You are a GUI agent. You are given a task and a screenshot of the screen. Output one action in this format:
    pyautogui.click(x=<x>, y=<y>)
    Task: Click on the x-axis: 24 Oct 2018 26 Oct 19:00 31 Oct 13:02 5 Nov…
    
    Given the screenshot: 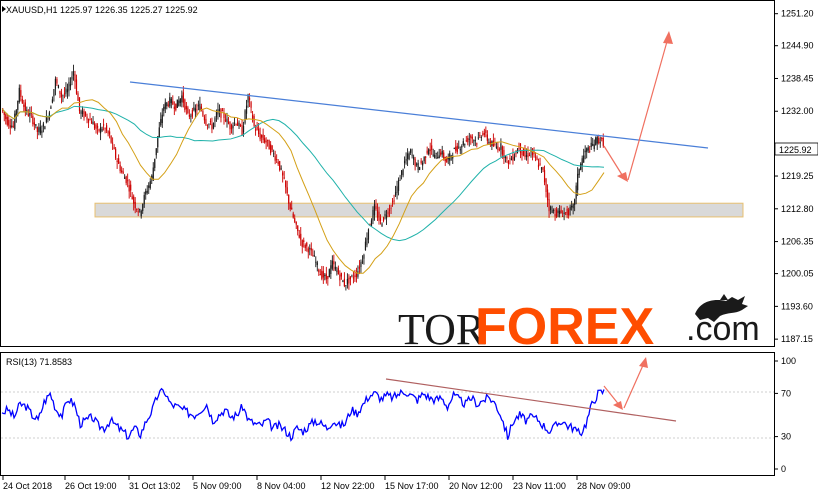 What is the action you would take?
    pyautogui.click(x=316, y=483)
    